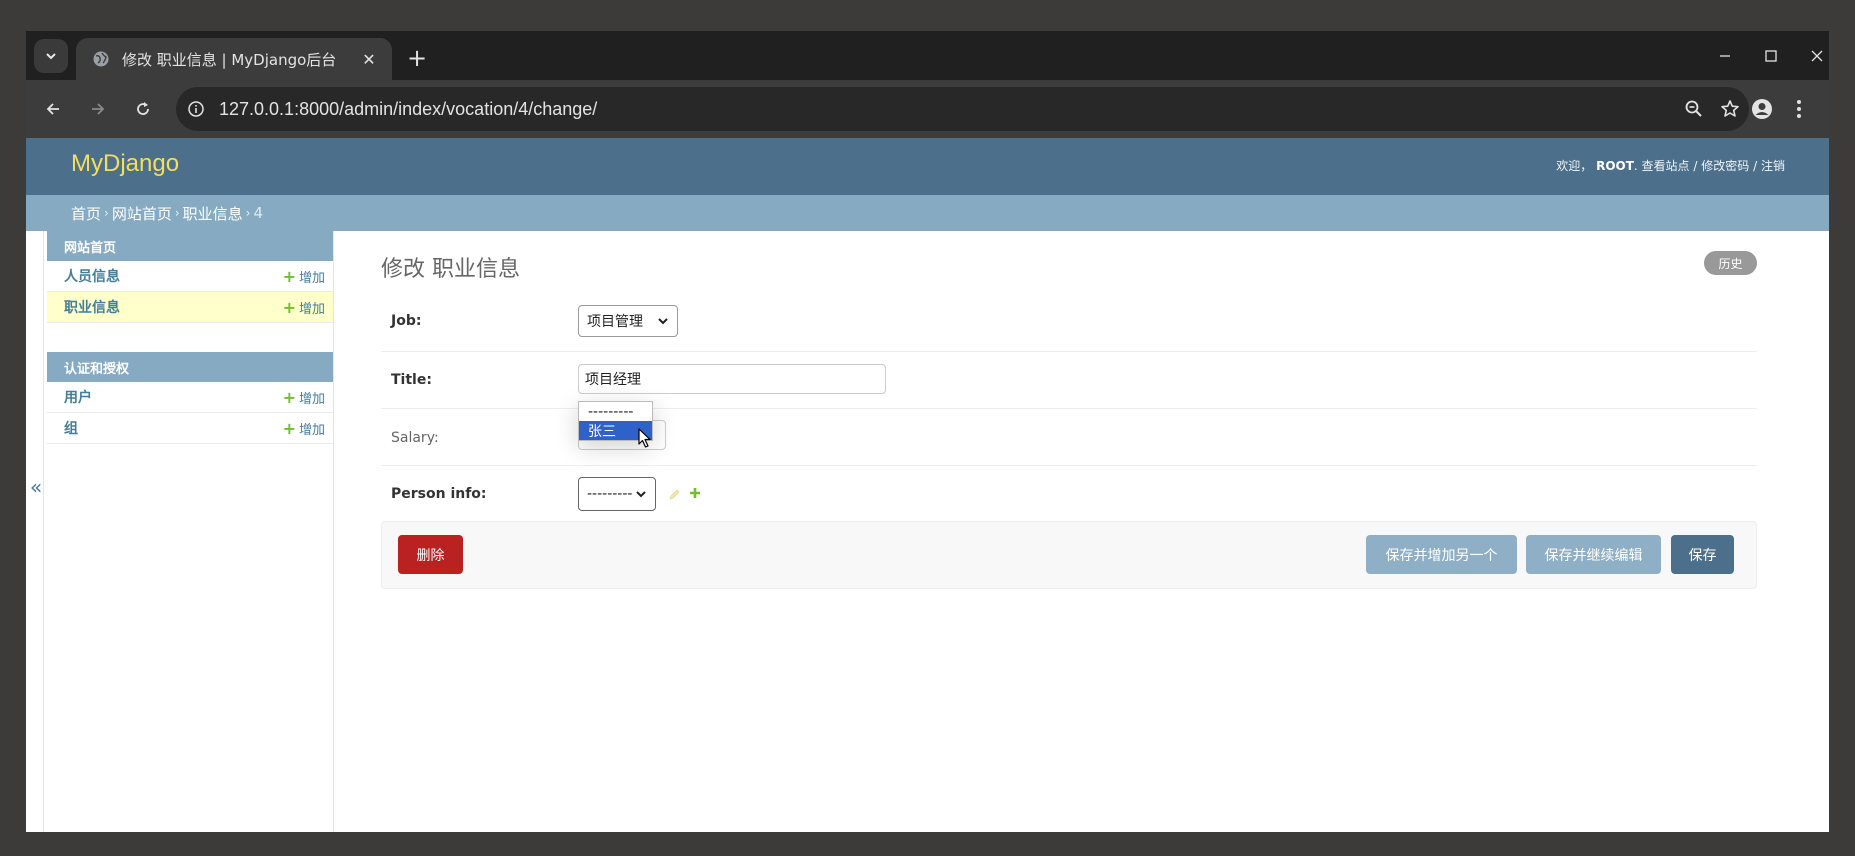 The image size is (1855, 856). I want to click on save-button: 保存, so click(1702, 554).